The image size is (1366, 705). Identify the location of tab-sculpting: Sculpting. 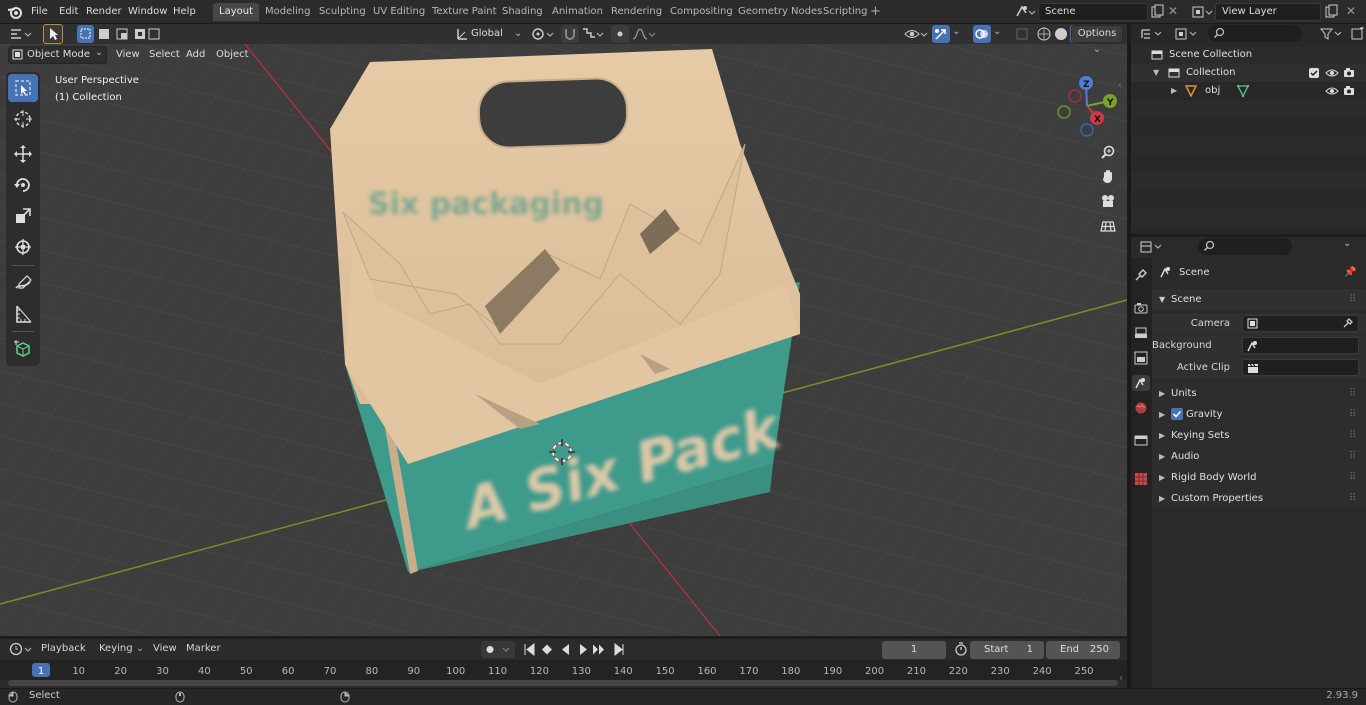
(342, 12).